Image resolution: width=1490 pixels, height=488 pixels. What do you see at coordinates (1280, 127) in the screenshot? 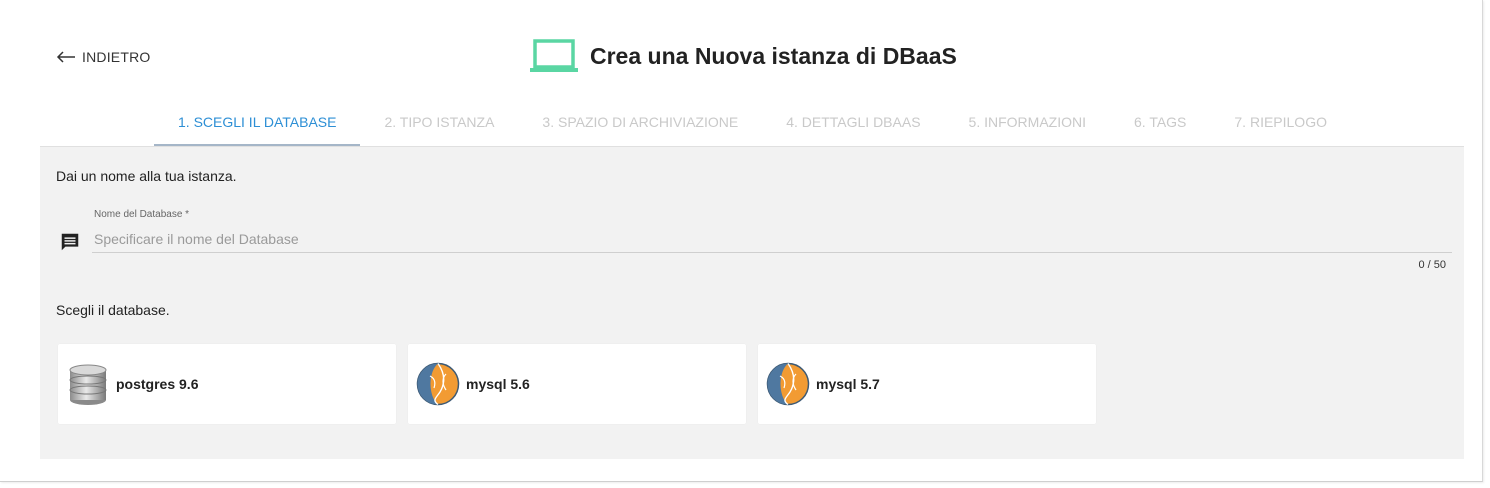
I see `step-riepilogo: 7. RIEPILOGO` at bounding box center [1280, 127].